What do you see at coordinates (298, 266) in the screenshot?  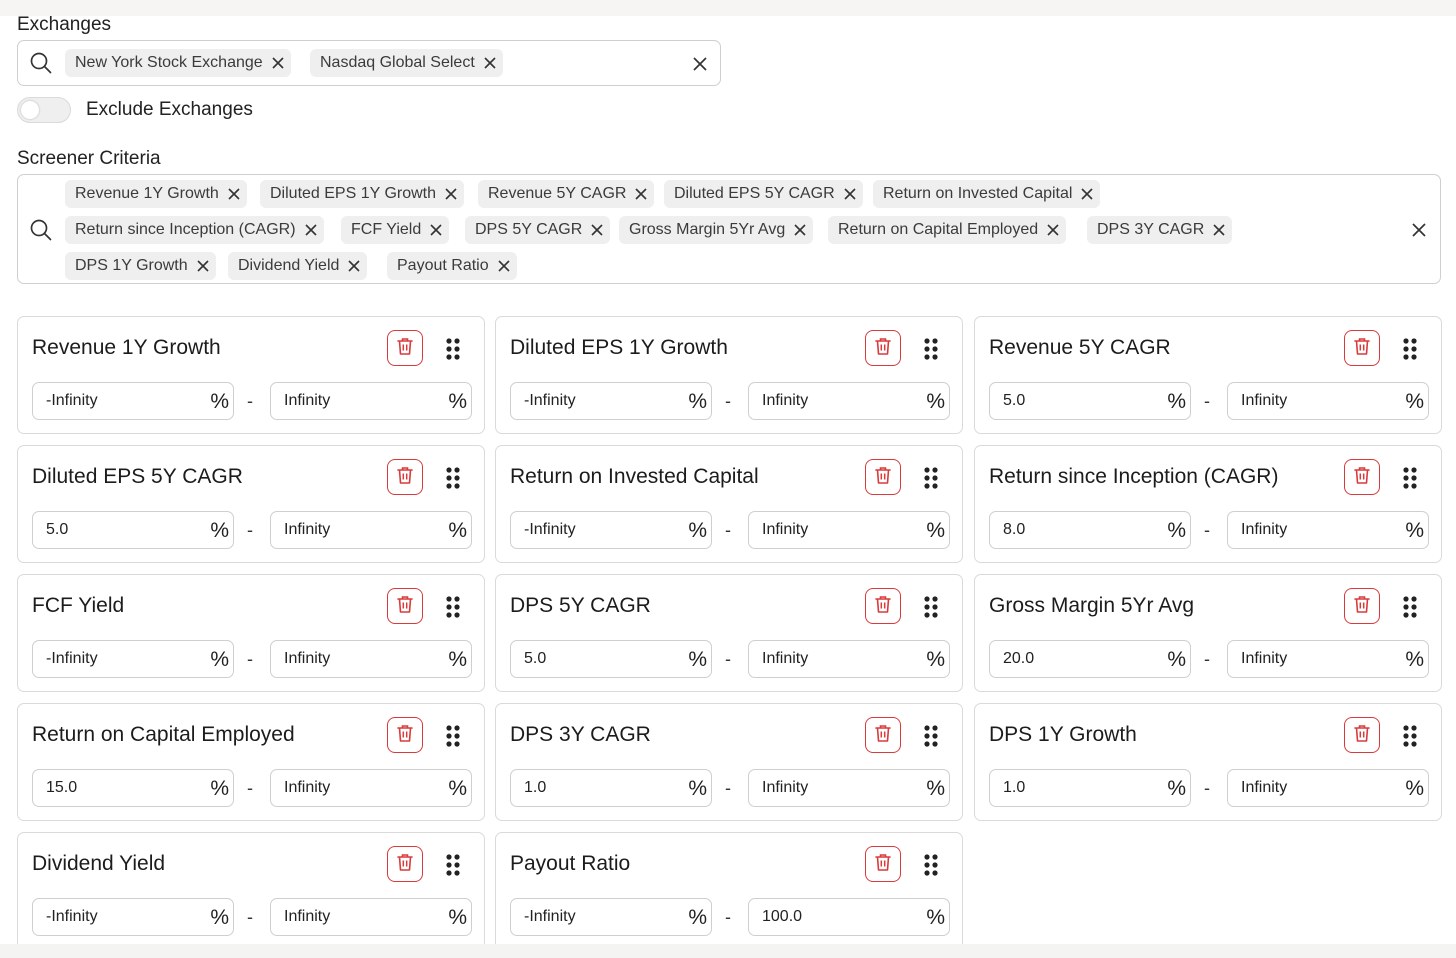 I see `criteria-chip: Dividend Yield` at bounding box center [298, 266].